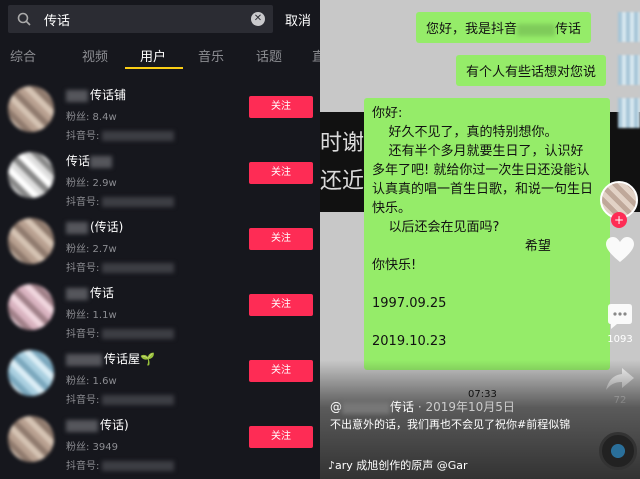 Image resolution: width=640 pixels, height=479 pixels. What do you see at coordinates (91, 315) in the screenshot?
I see `follower-count: 粉丝: 1.1w` at bounding box center [91, 315].